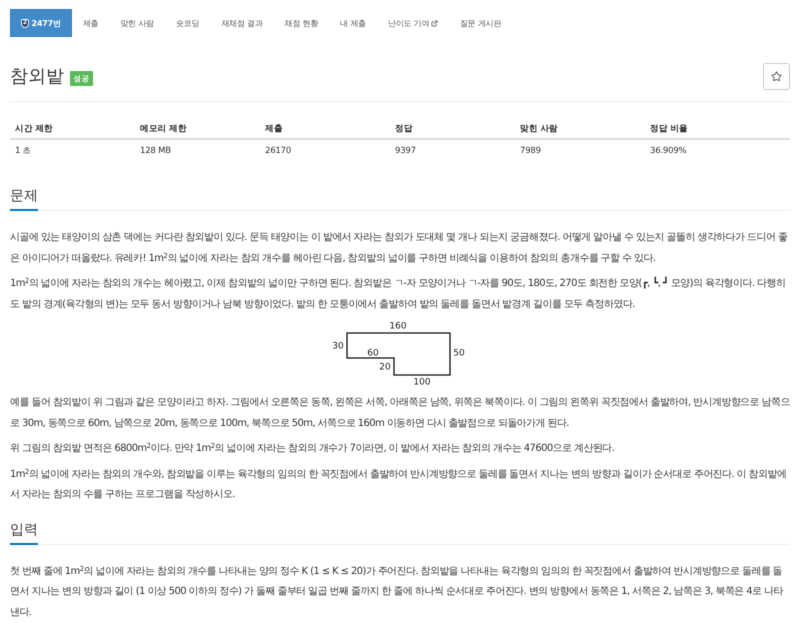  What do you see at coordinates (580, 131) in the screenshot?
I see `column-header: 맞힌 사람` at bounding box center [580, 131].